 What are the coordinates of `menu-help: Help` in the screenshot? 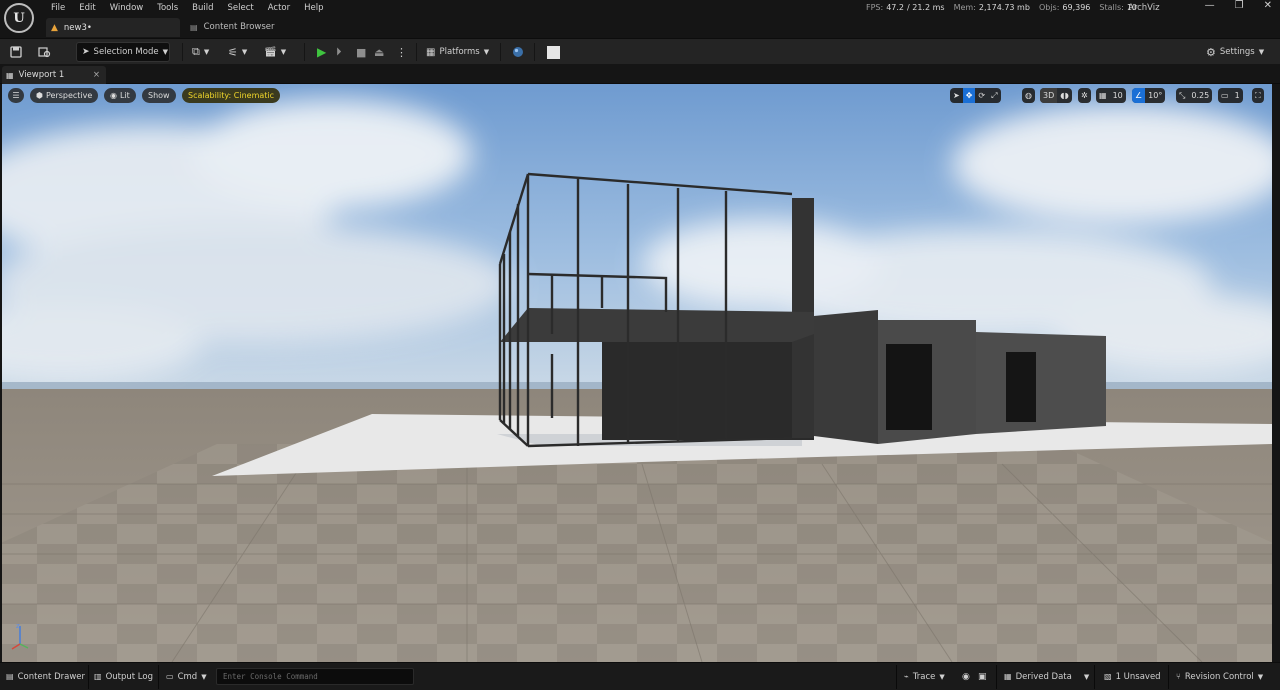 It's located at (313, 8).